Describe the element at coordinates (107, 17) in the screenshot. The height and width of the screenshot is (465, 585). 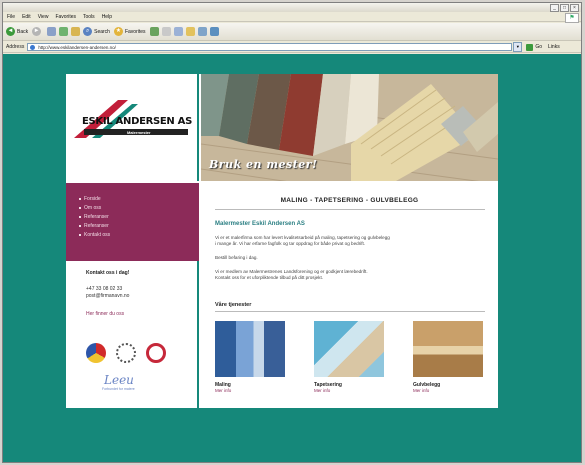
I see `menu-help: Help` at that location.